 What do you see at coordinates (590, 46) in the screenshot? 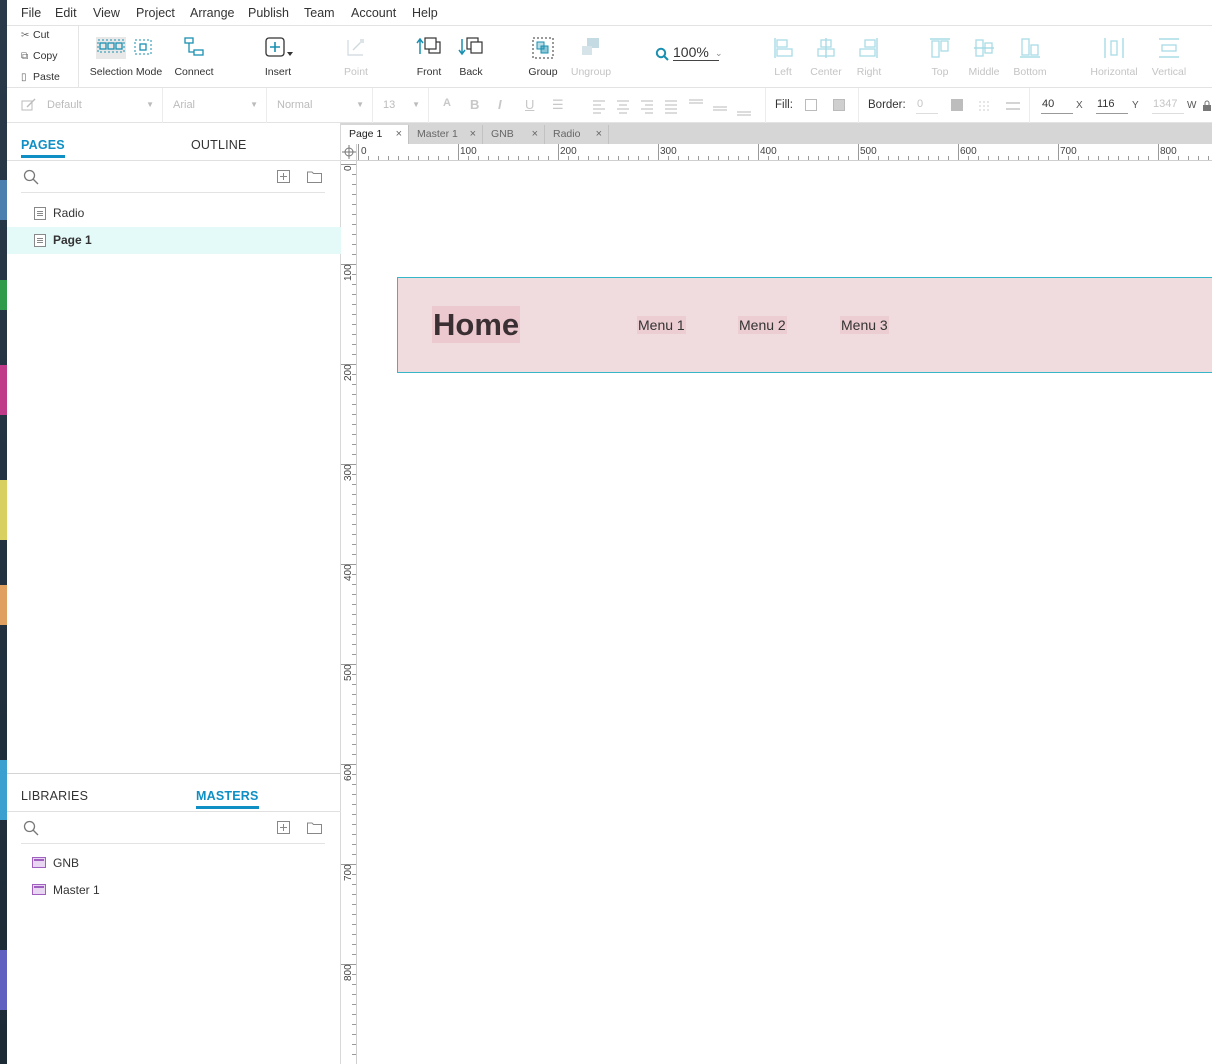
I see `ungroup-icon` at bounding box center [590, 46].